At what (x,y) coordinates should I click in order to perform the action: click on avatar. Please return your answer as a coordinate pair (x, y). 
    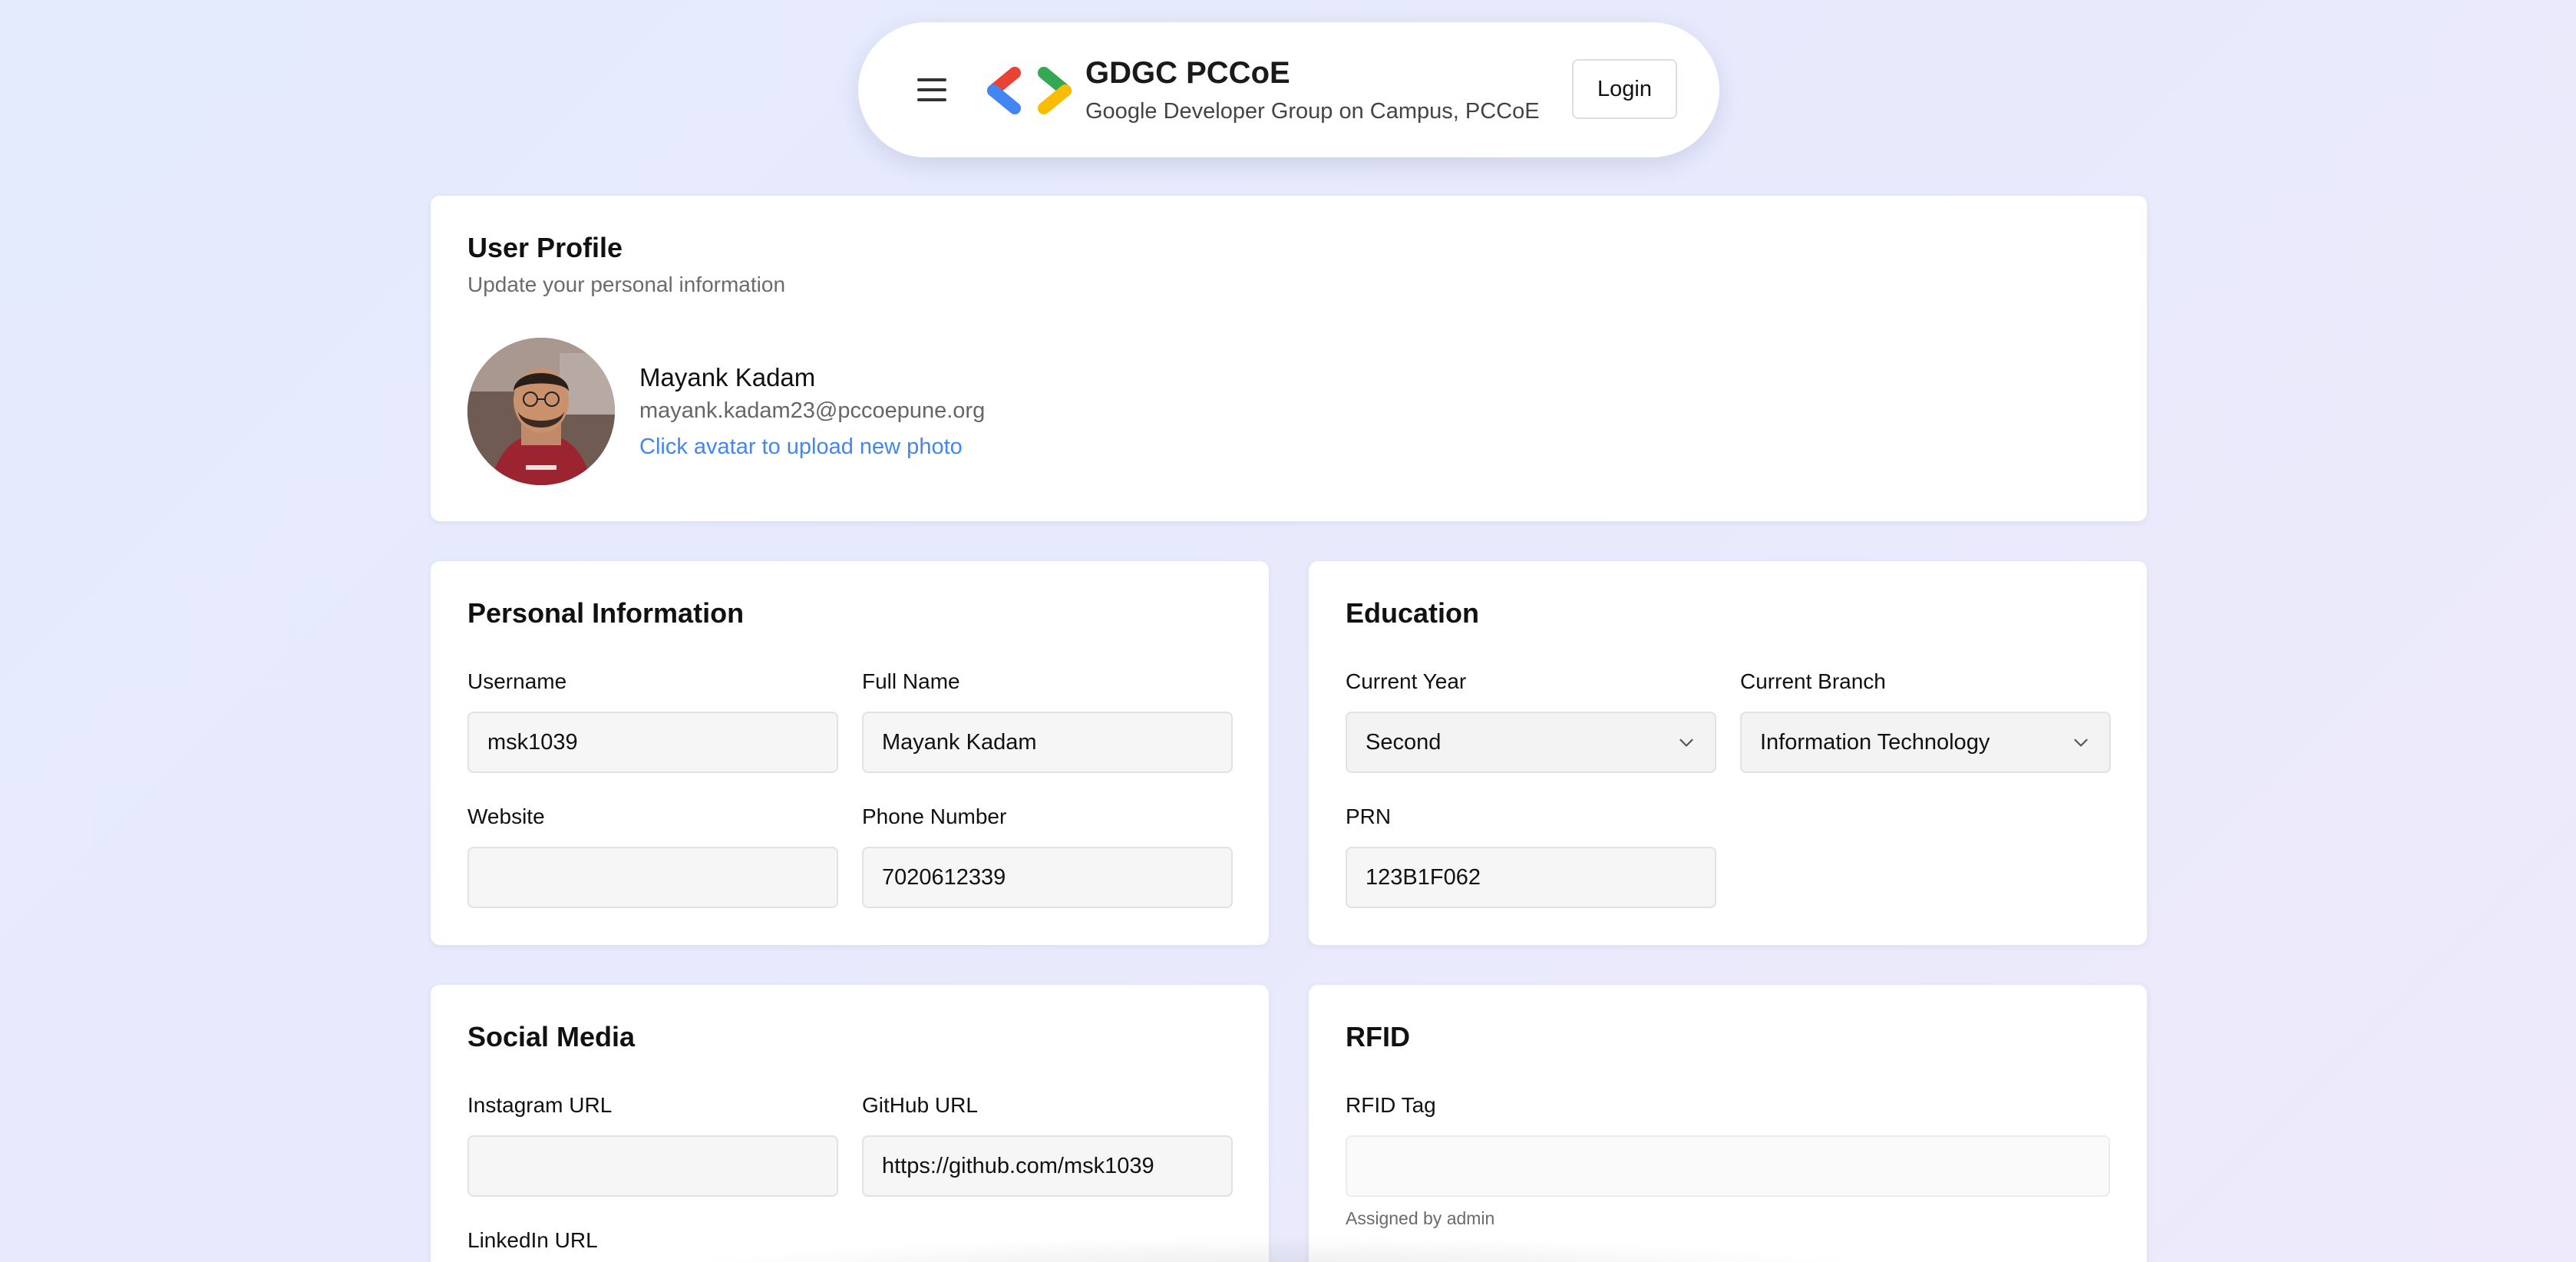
    Looking at the image, I should click on (541, 411).